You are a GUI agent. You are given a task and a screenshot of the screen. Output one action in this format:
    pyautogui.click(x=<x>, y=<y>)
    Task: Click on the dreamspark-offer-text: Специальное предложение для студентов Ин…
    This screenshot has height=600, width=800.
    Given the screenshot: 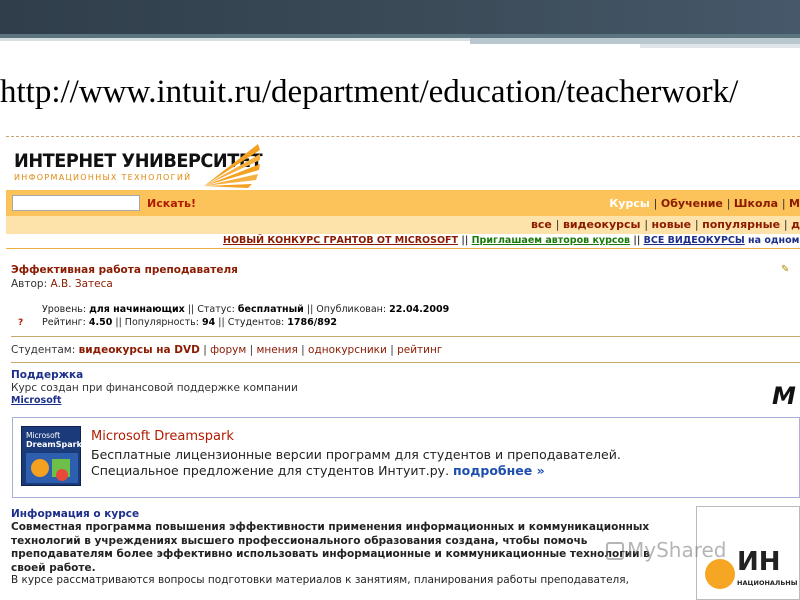 What is the action you would take?
    pyautogui.click(x=270, y=470)
    